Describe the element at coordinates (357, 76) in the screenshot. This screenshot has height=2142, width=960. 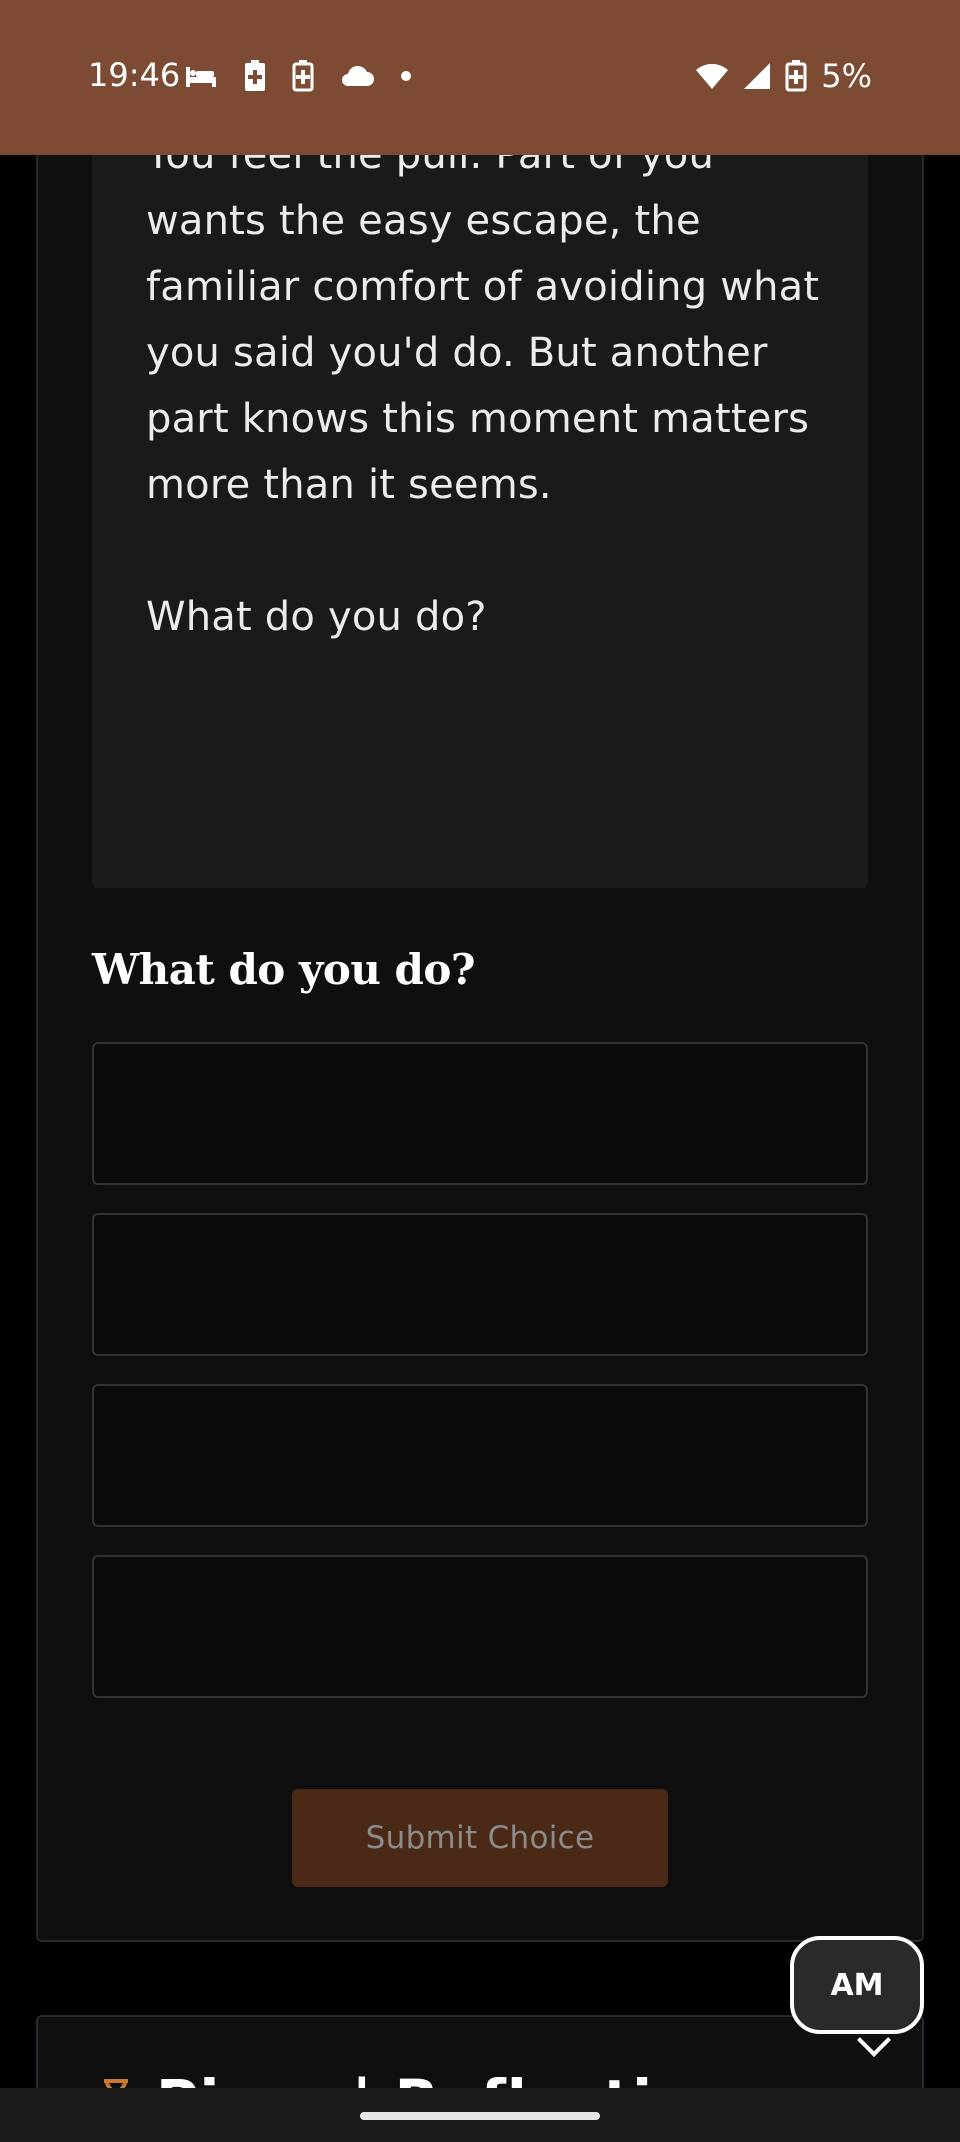
I see `cloud-icon` at that location.